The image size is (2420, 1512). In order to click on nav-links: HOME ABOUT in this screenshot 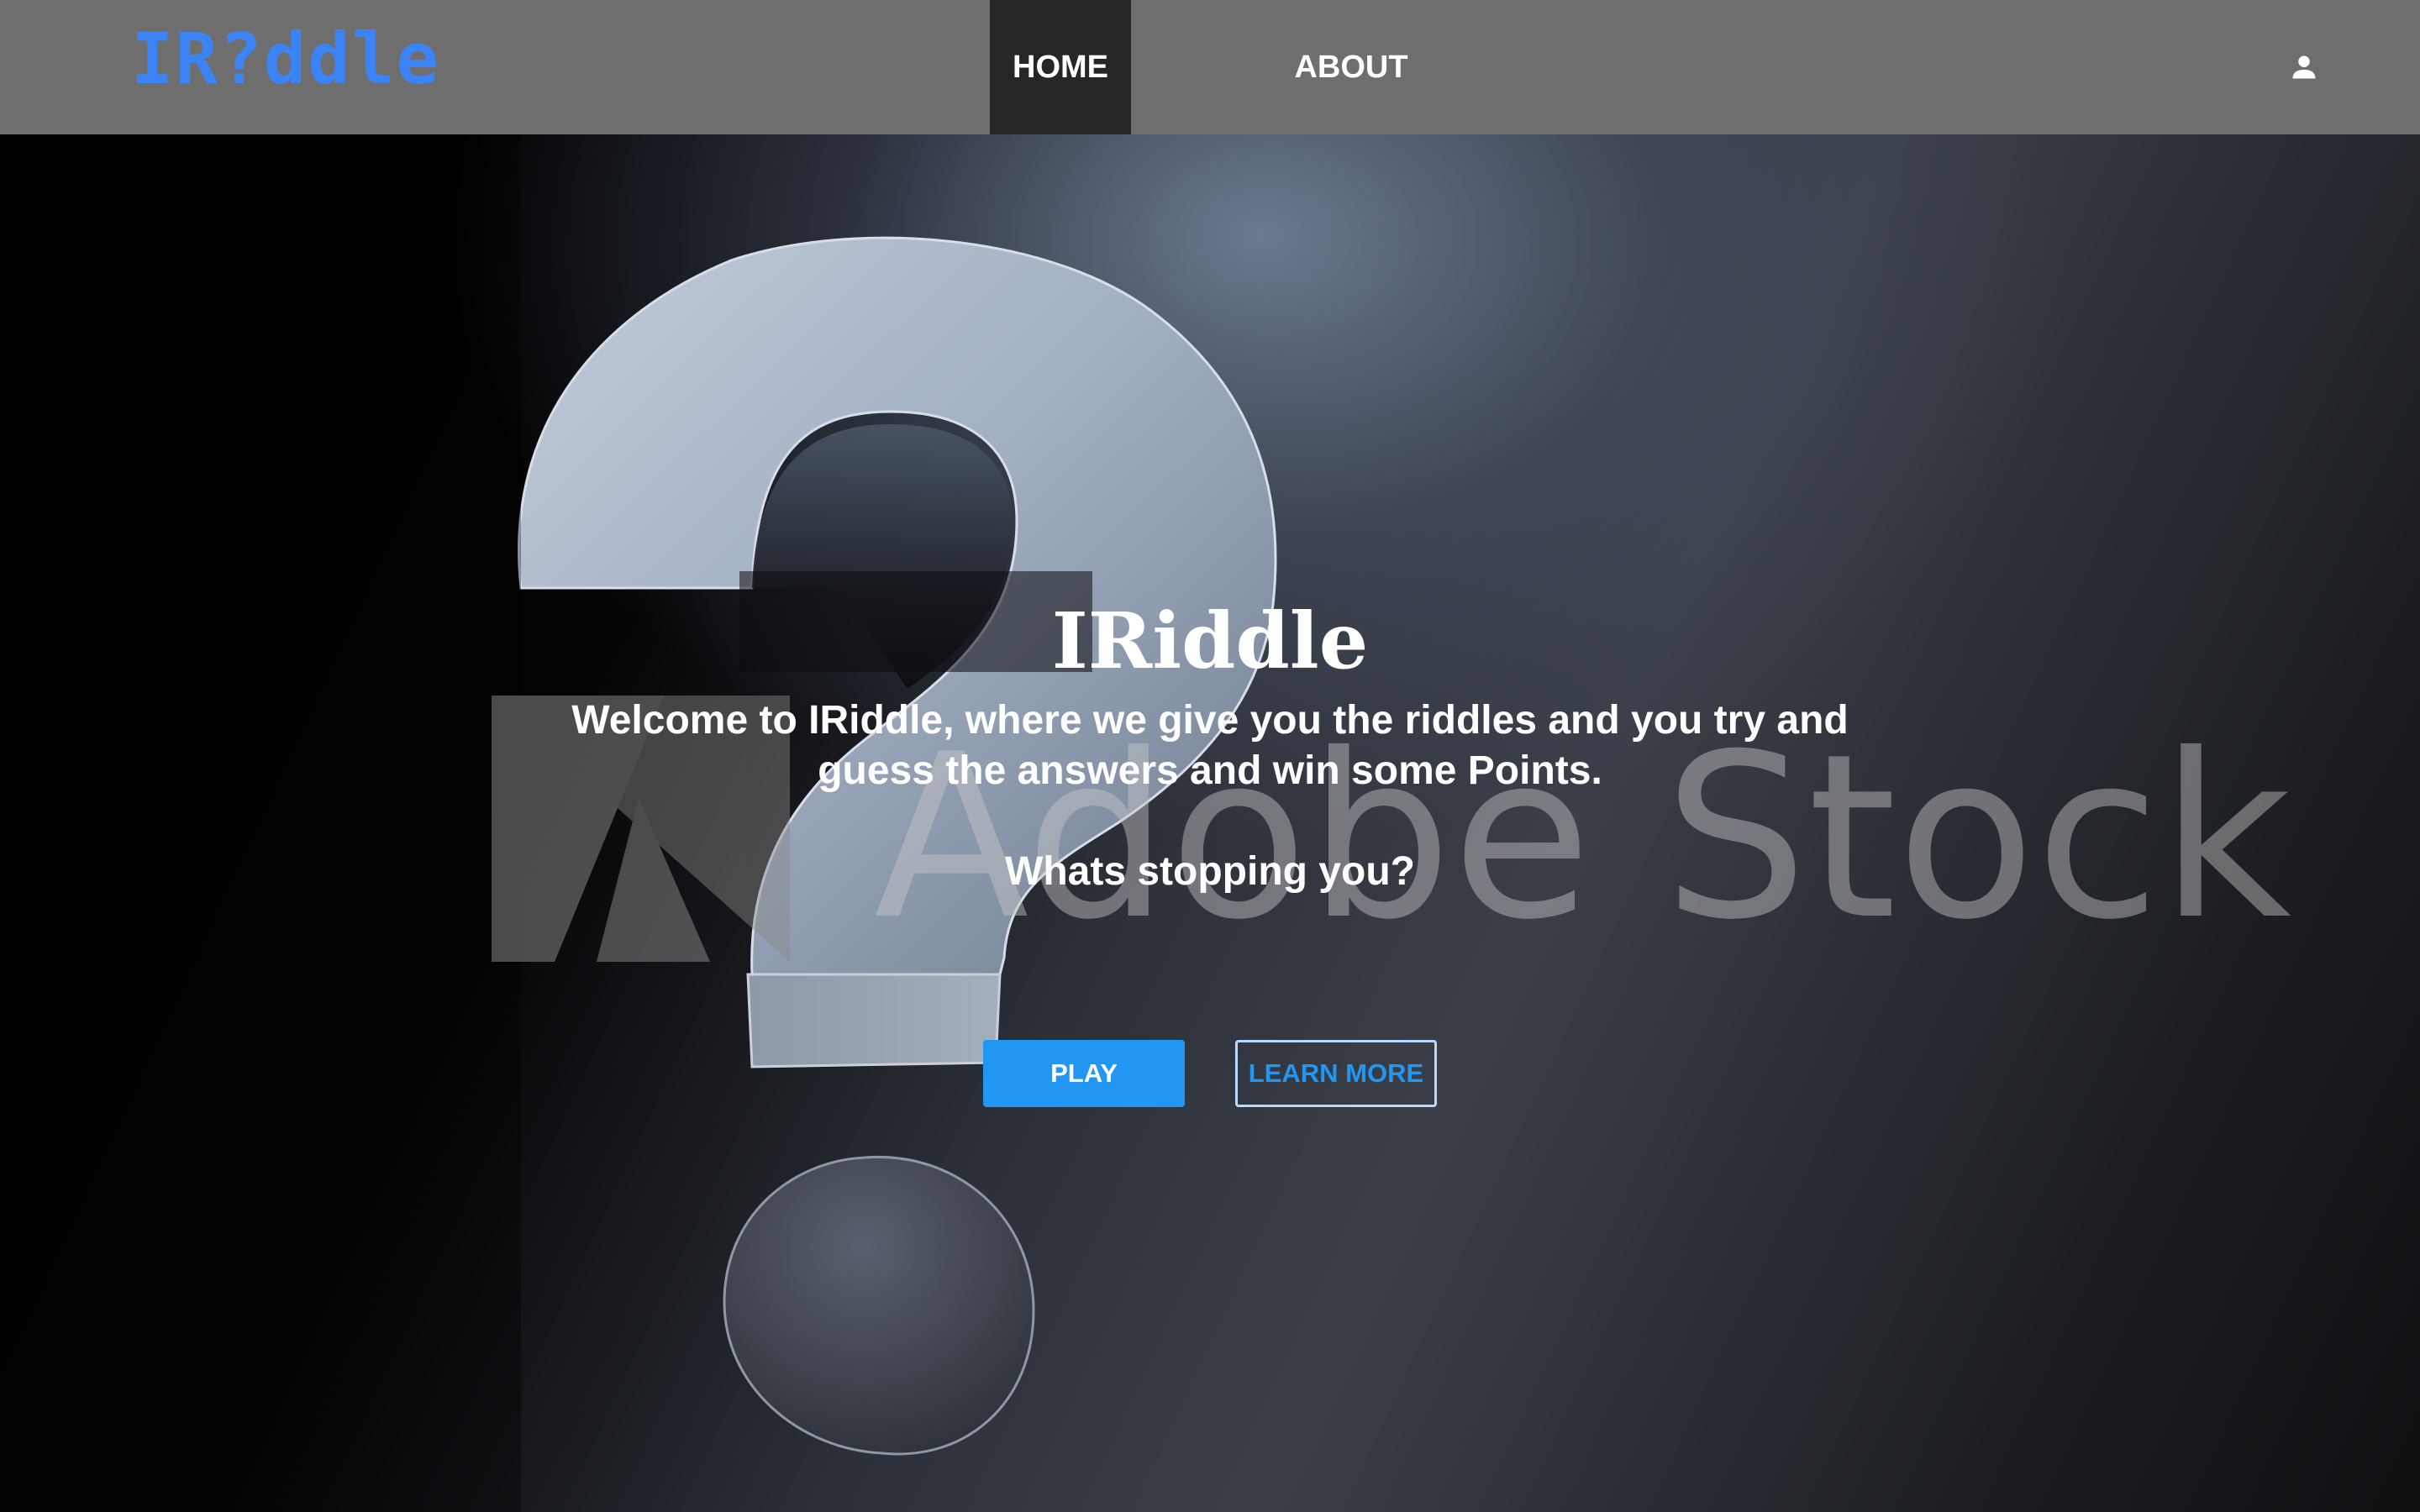, I will do `click(1213, 67)`.